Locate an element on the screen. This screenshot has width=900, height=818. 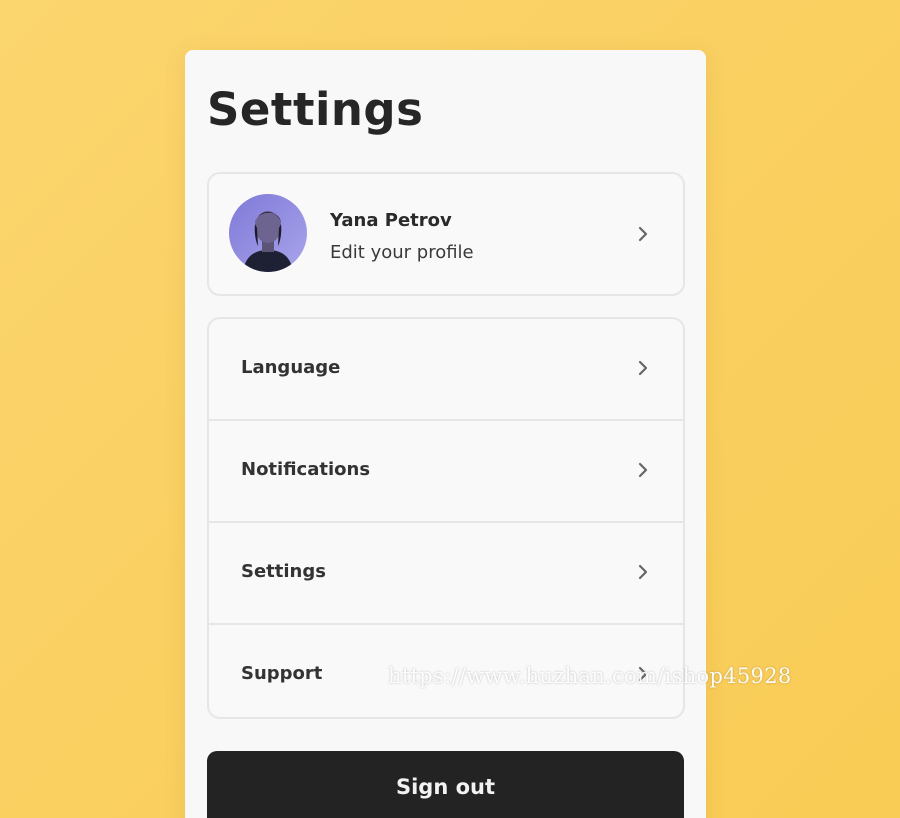
menu-item-language: Language is located at coordinates (446, 370).